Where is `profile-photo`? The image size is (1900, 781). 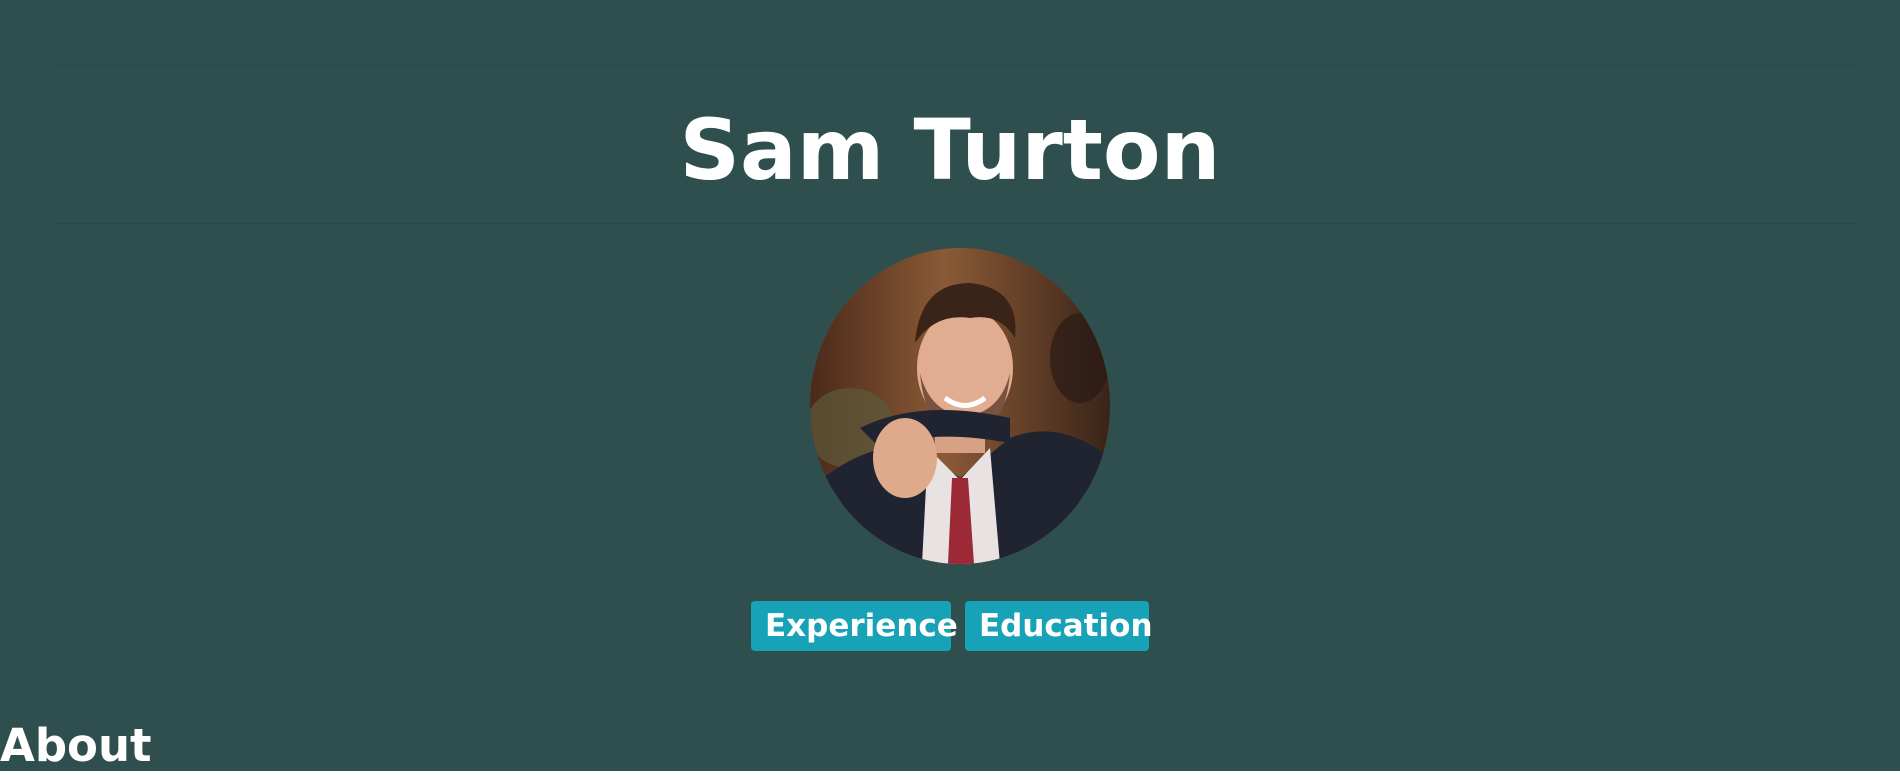
profile-photo is located at coordinates (960, 406).